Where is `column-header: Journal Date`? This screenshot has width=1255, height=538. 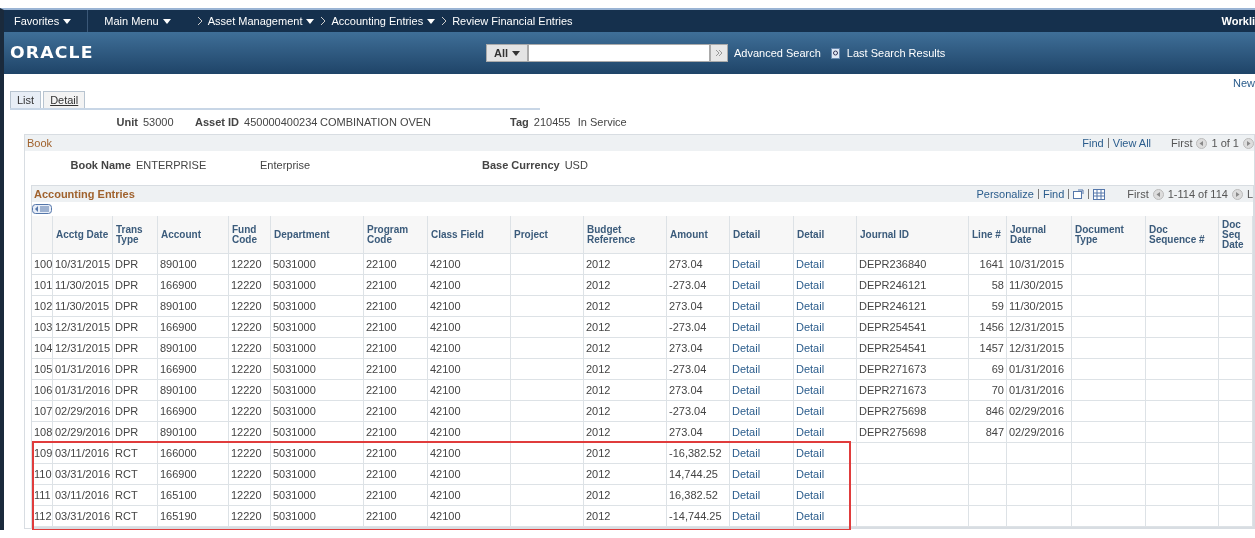 column-header: Journal Date is located at coordinates (1039, 235).